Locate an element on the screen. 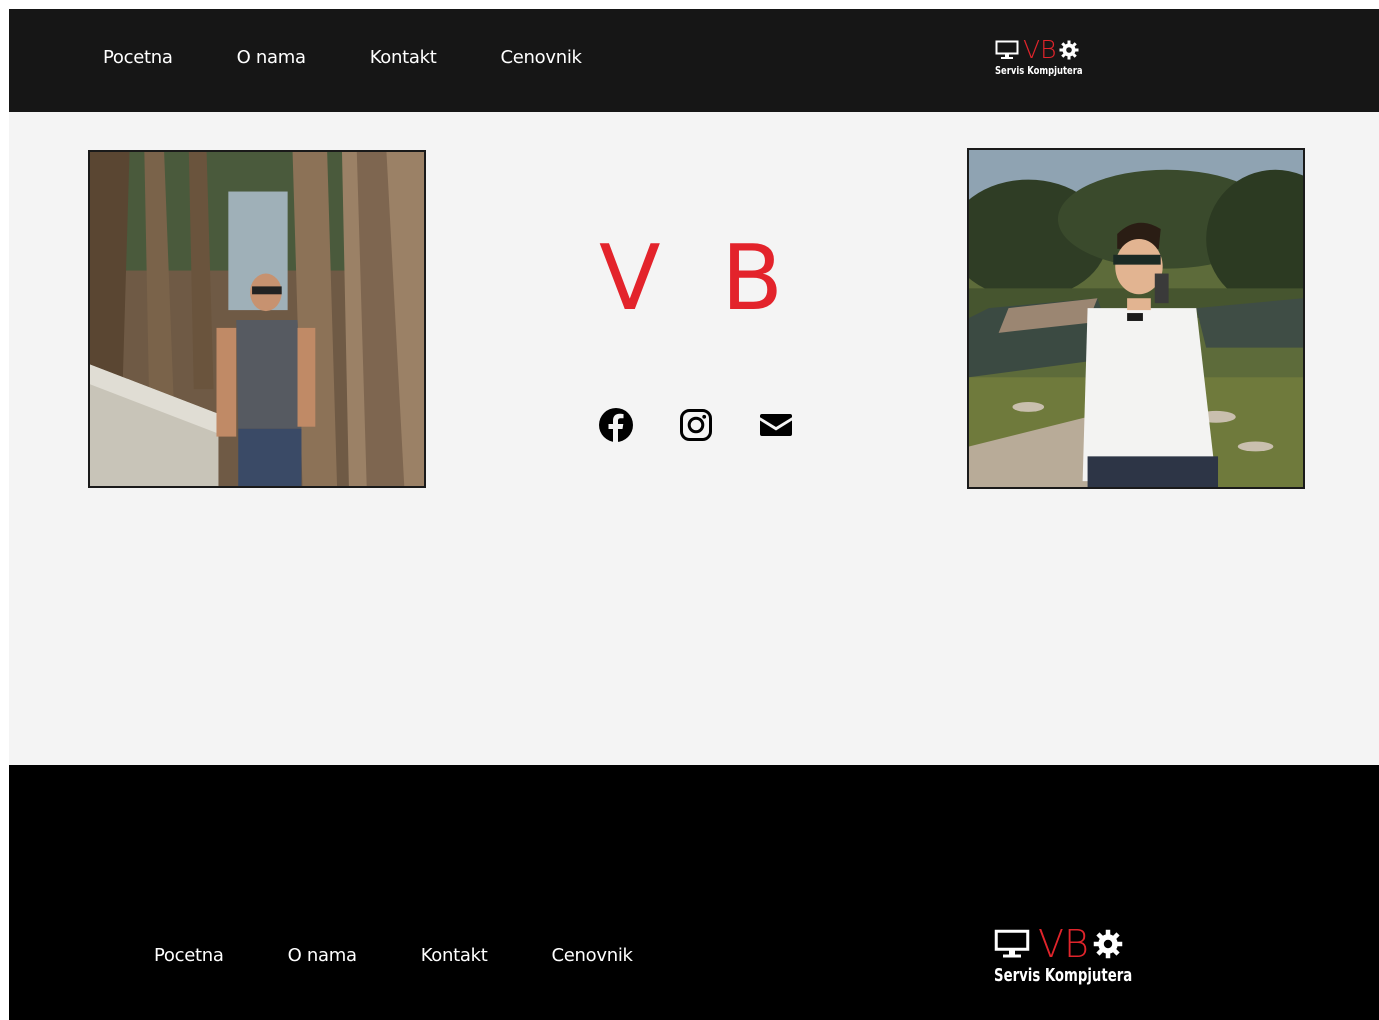 This screenshot has height=1020, width=1379. header-logo: VB Servis Kompjutera is located at coordinates (1046, 57).